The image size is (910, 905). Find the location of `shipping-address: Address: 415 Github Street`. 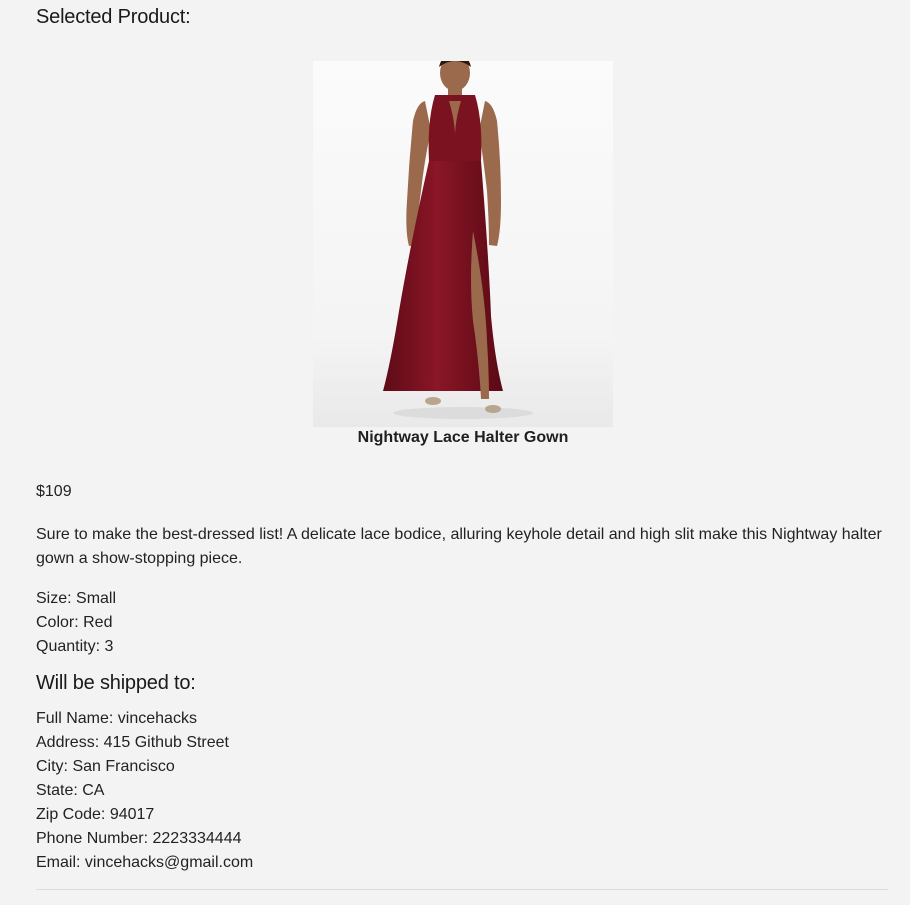

shipping-address: Address: 415 Github Street is located at coordinates (132, 742).